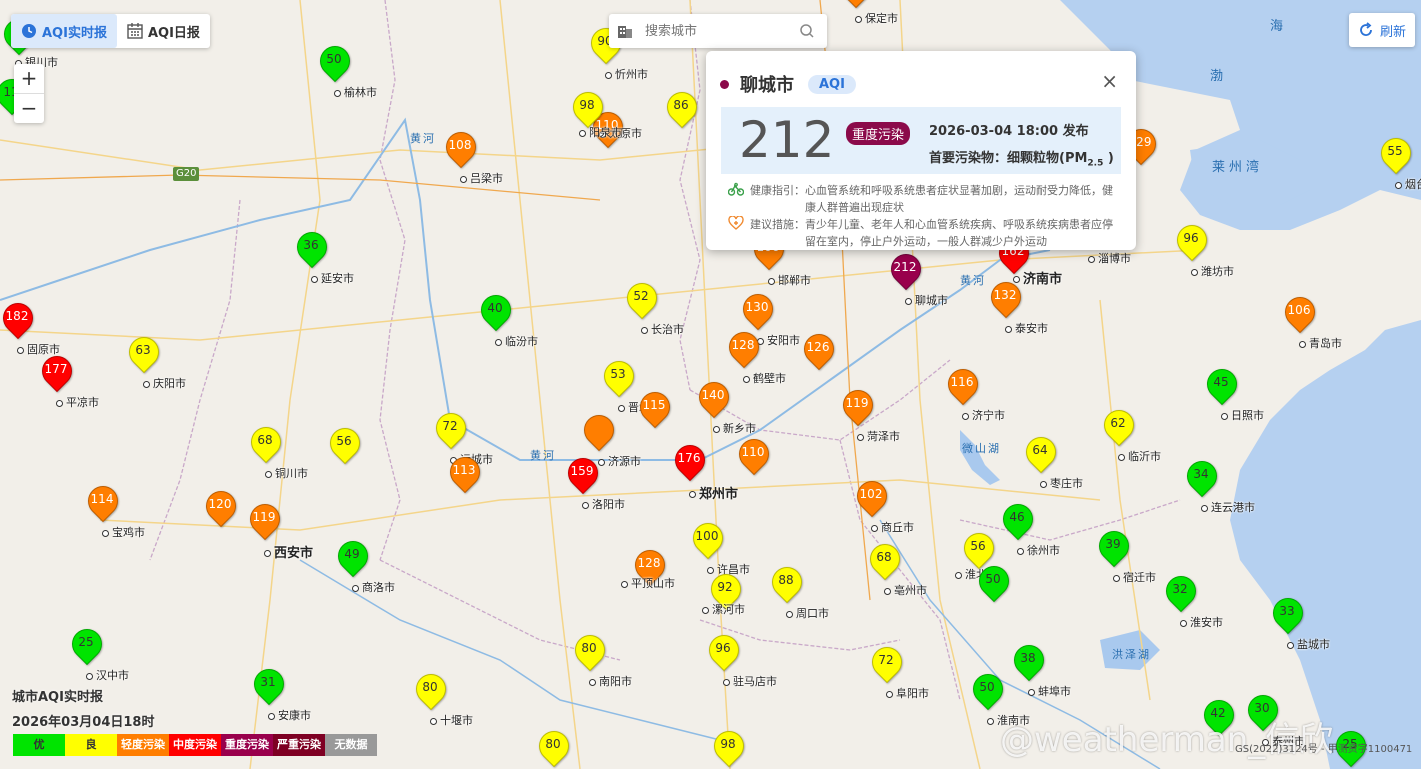 This screenshot has width=1421, height=769. I want to click on aqi-marker: 132, so click(1006, 297).